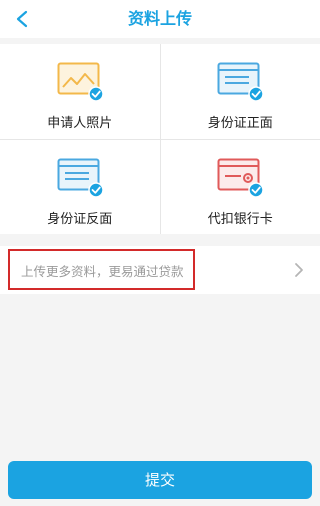 This screenshot has width=320, height=506. I want to click on chevron-right-icon, so click(299, 270).